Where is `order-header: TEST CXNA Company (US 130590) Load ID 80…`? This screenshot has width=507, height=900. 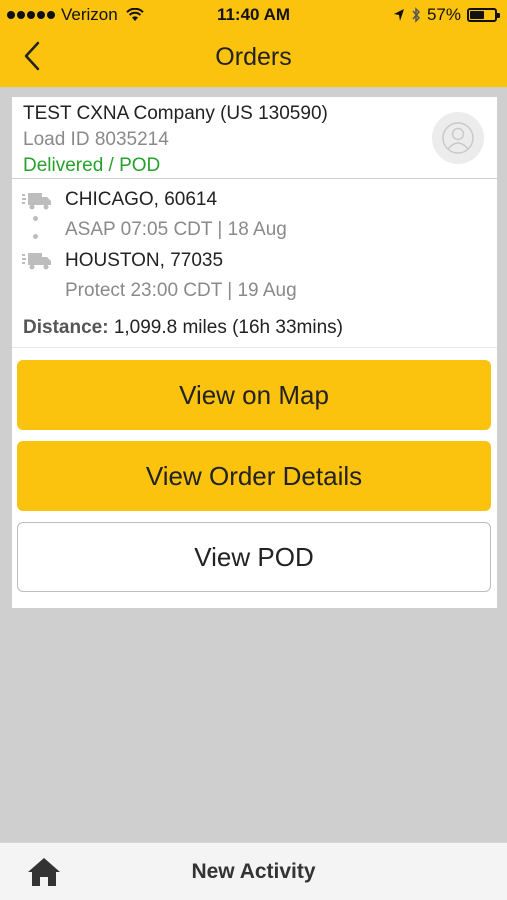
order-header: TEST CXNA Company (US 130590) Load ID 80… is located at coordinates (254, 138).